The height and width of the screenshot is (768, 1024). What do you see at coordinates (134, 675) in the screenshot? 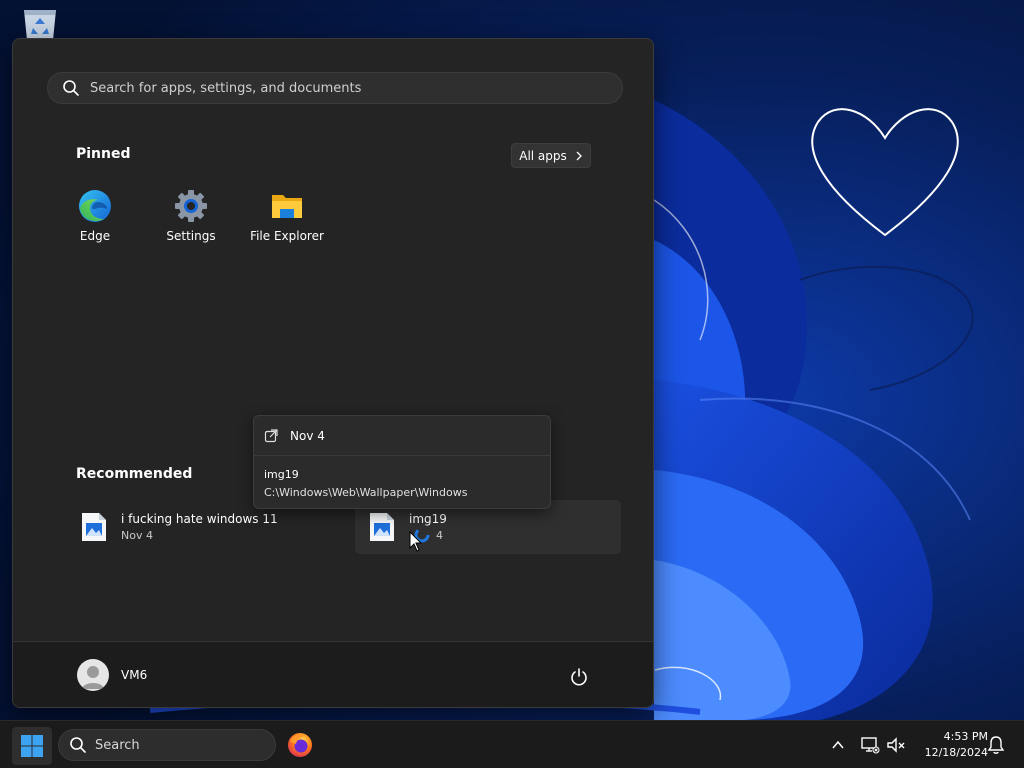
I see `user-name: VM6` at bounding box center [134, 675].